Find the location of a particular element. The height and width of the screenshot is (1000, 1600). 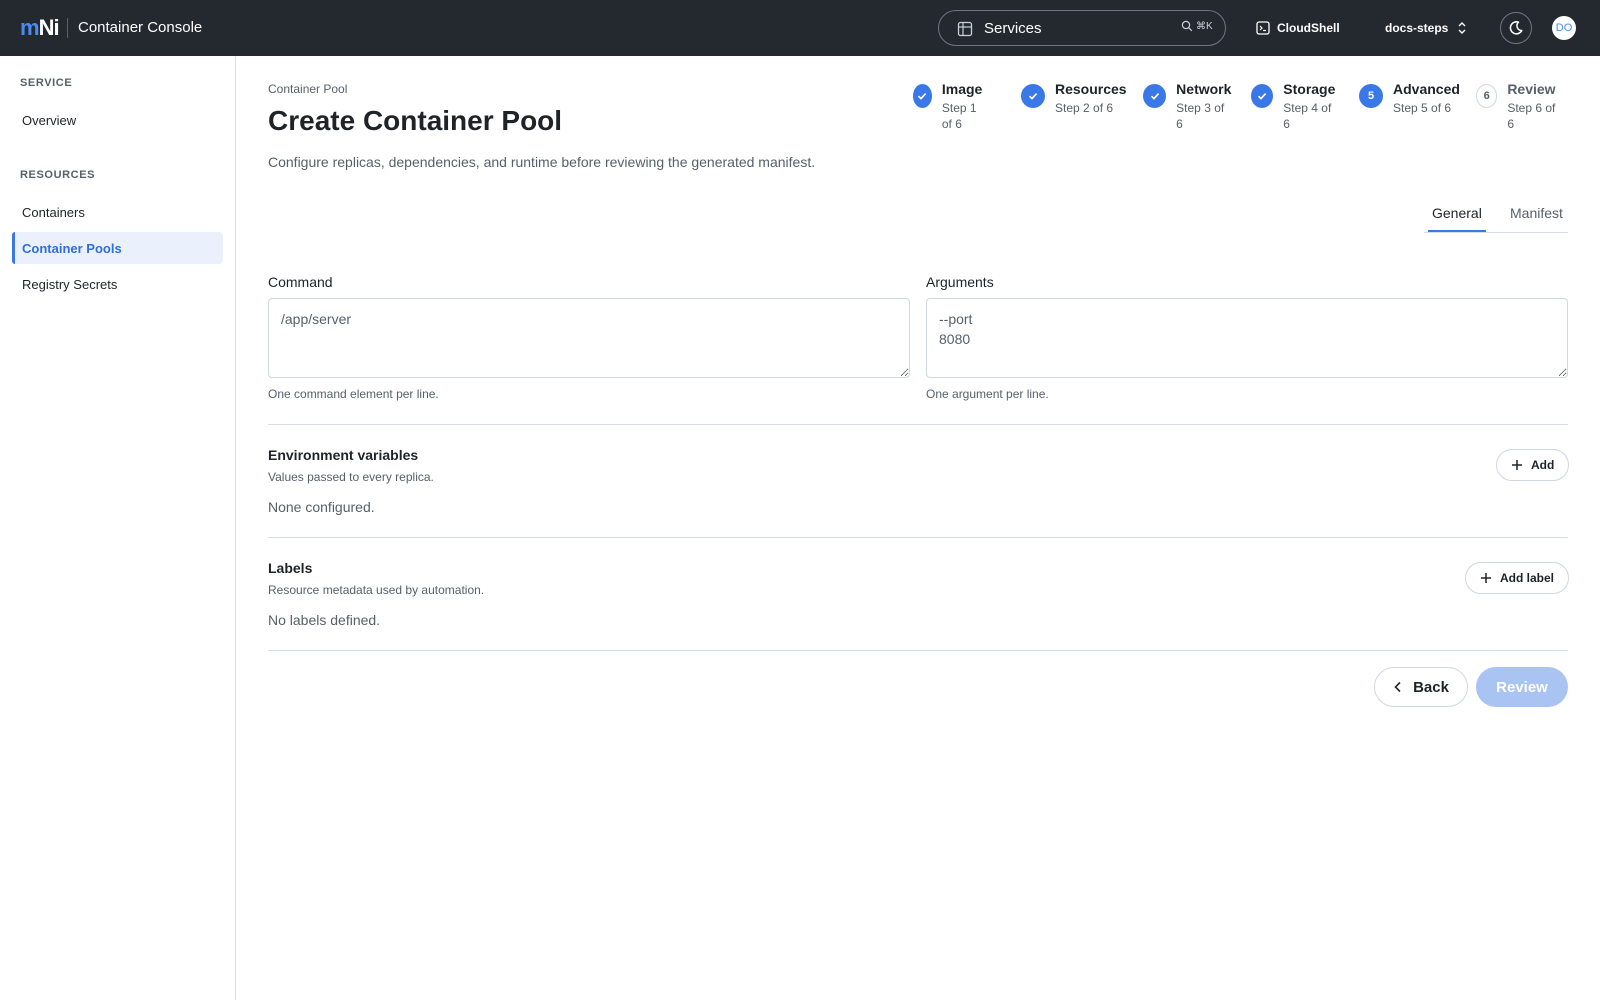

step-resources: Resources Step 2 of 6 is located at coordinates (1074, 98).